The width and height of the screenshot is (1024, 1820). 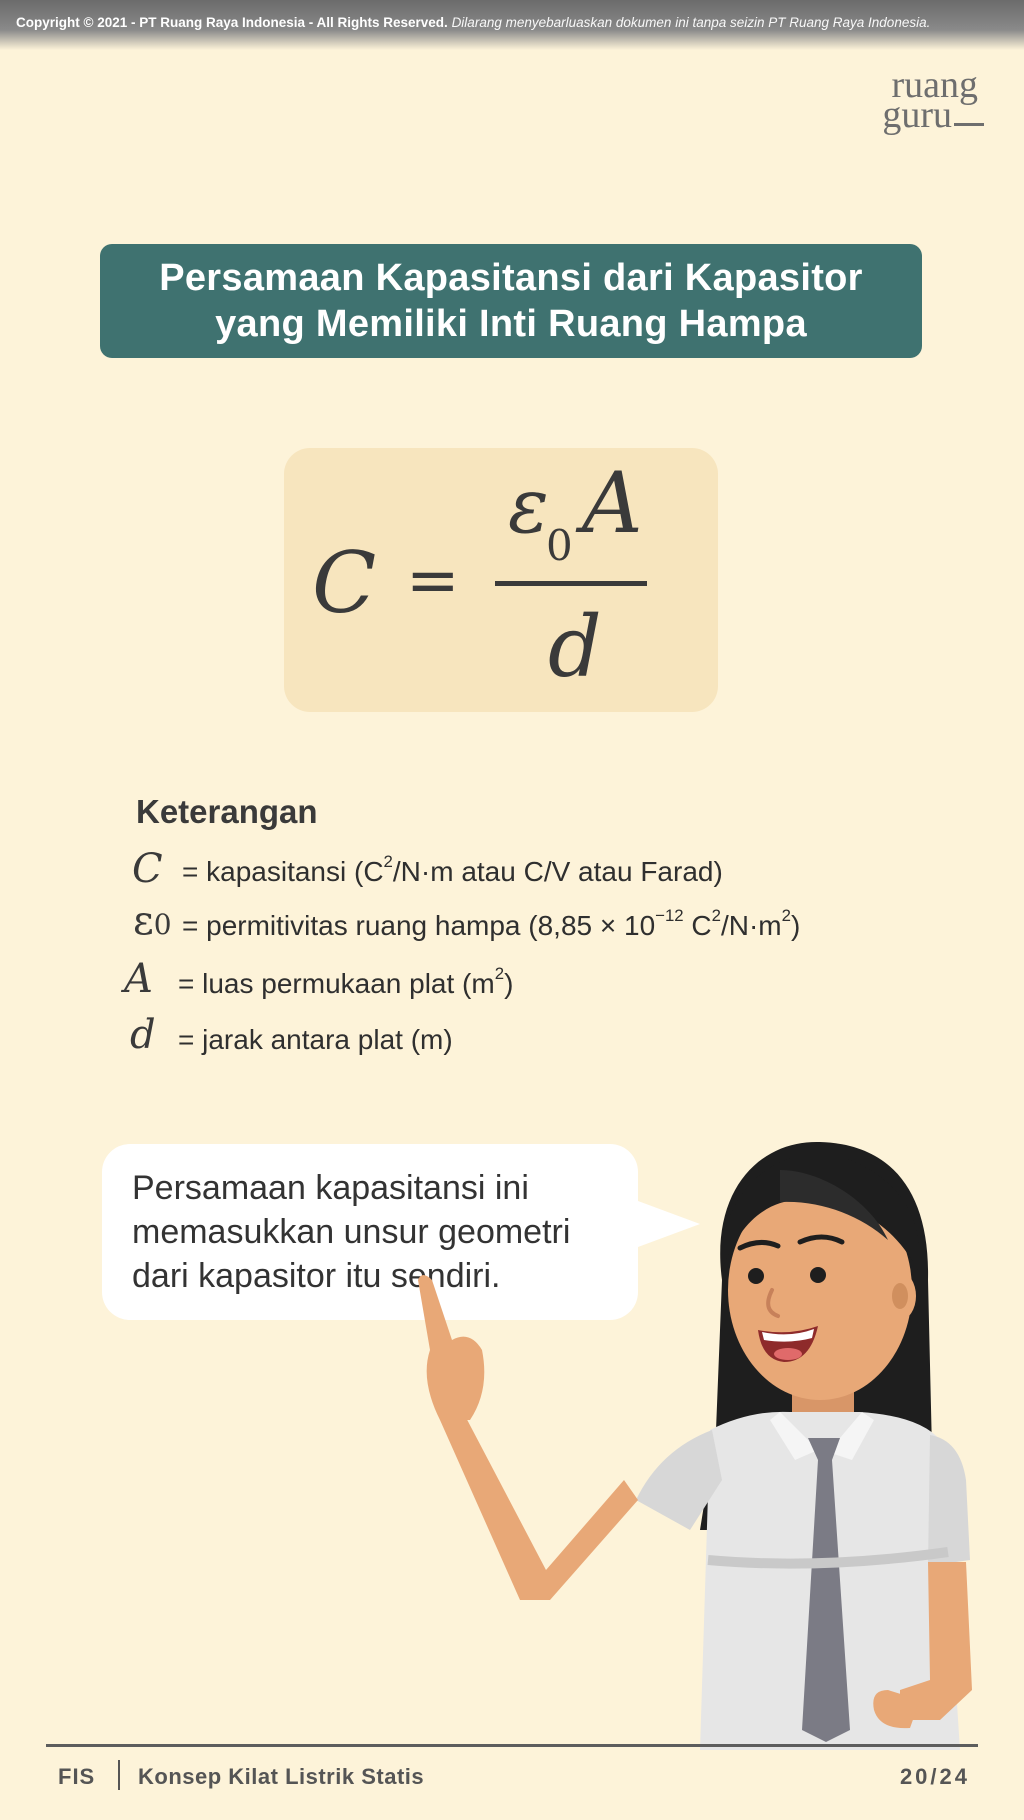 I want to click on legend-symbol-c: C, so click(x=147, y=869).